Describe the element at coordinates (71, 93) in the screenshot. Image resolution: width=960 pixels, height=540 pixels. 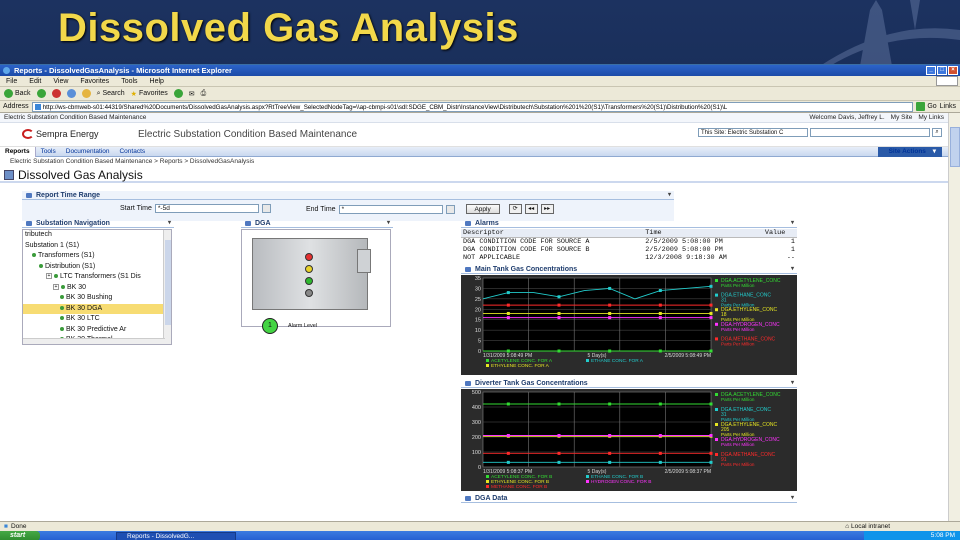
I see `refresh-button` at that location.